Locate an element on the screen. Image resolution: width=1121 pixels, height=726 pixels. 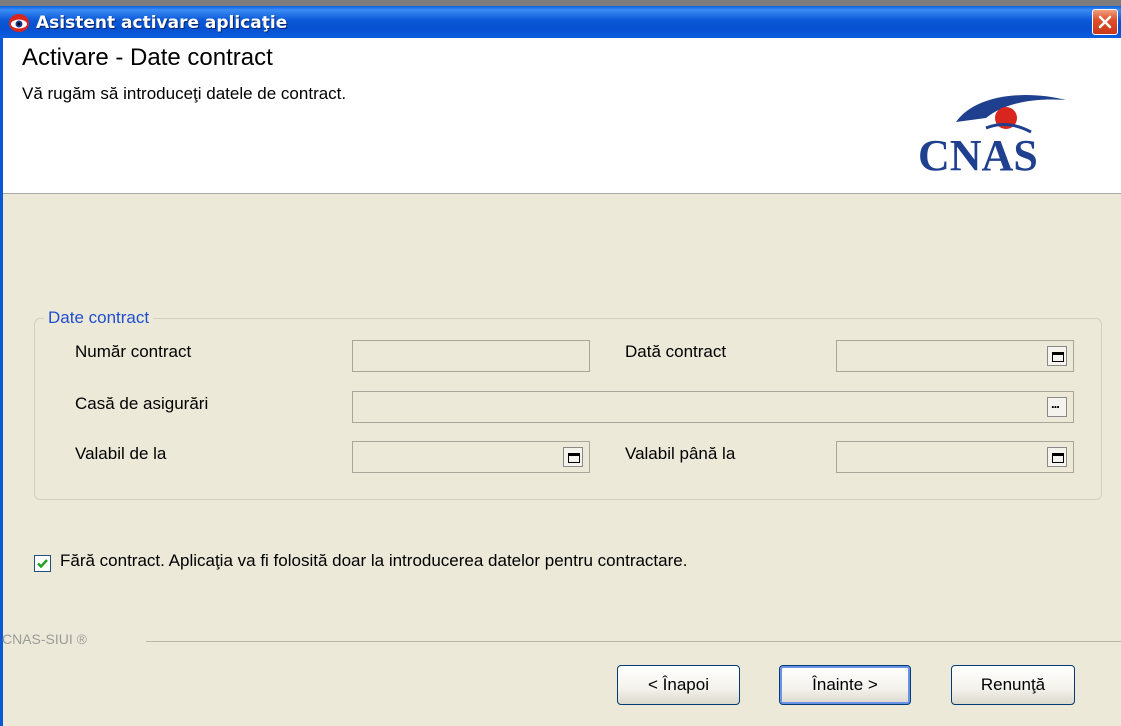
window-border is located at coordinates (1, 382).